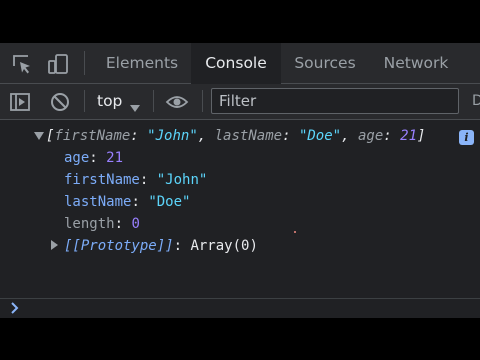 Image resolution: width=480 pixels, height=360 pixels. What do you see at coordinates (476, 101) in the screenshot?
I see `default-levels-truncated: D` at bounding box center [476, 101].